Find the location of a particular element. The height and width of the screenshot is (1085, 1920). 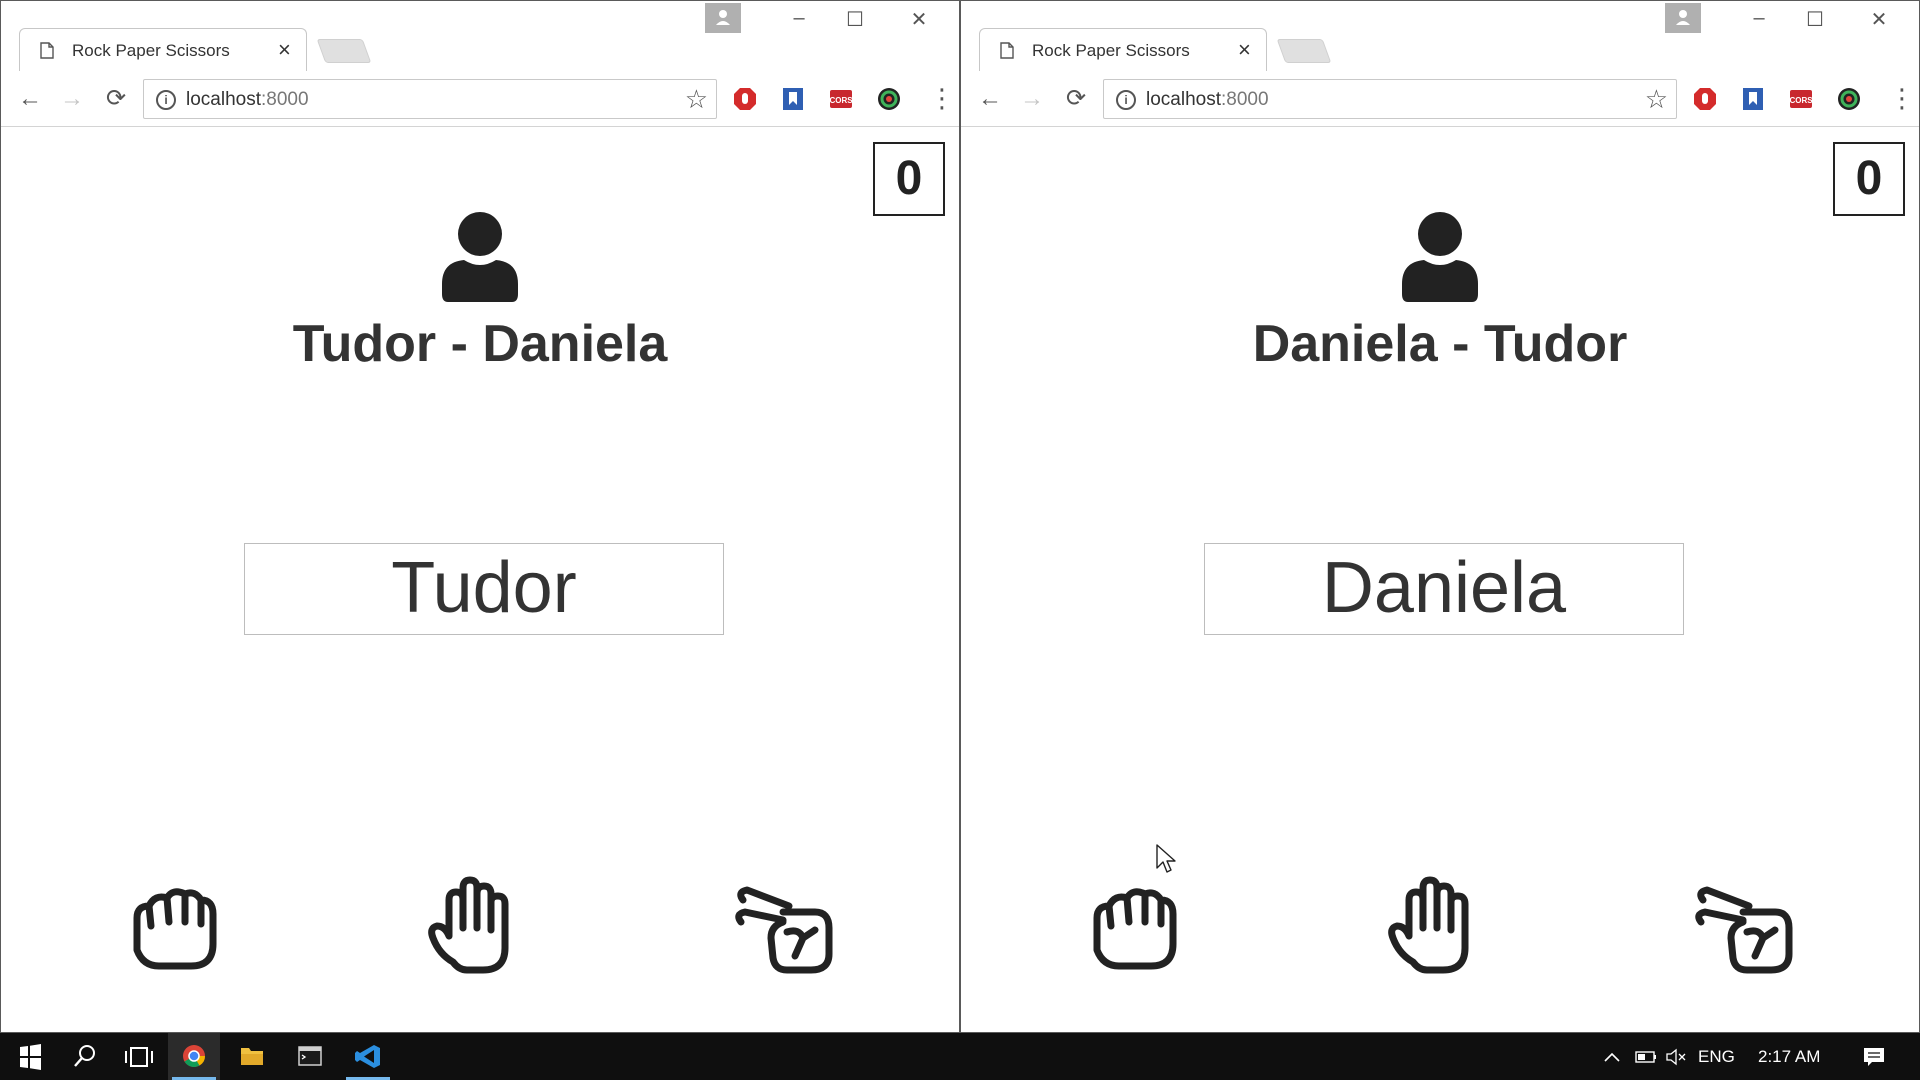

vscode-icon is located at coordinates (367, 1056).